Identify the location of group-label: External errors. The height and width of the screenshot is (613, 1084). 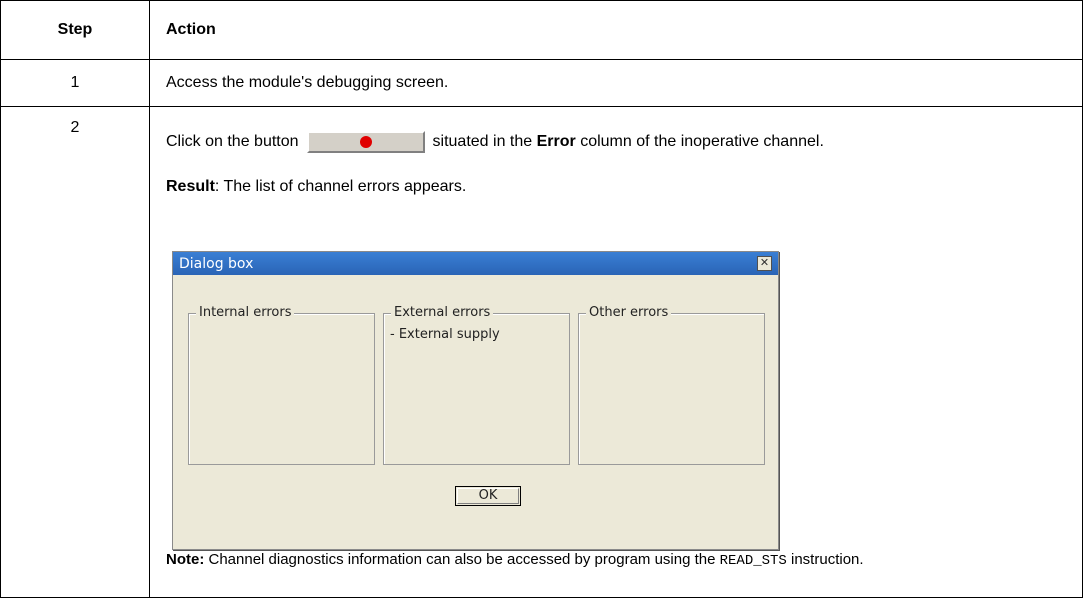
(442, 312).